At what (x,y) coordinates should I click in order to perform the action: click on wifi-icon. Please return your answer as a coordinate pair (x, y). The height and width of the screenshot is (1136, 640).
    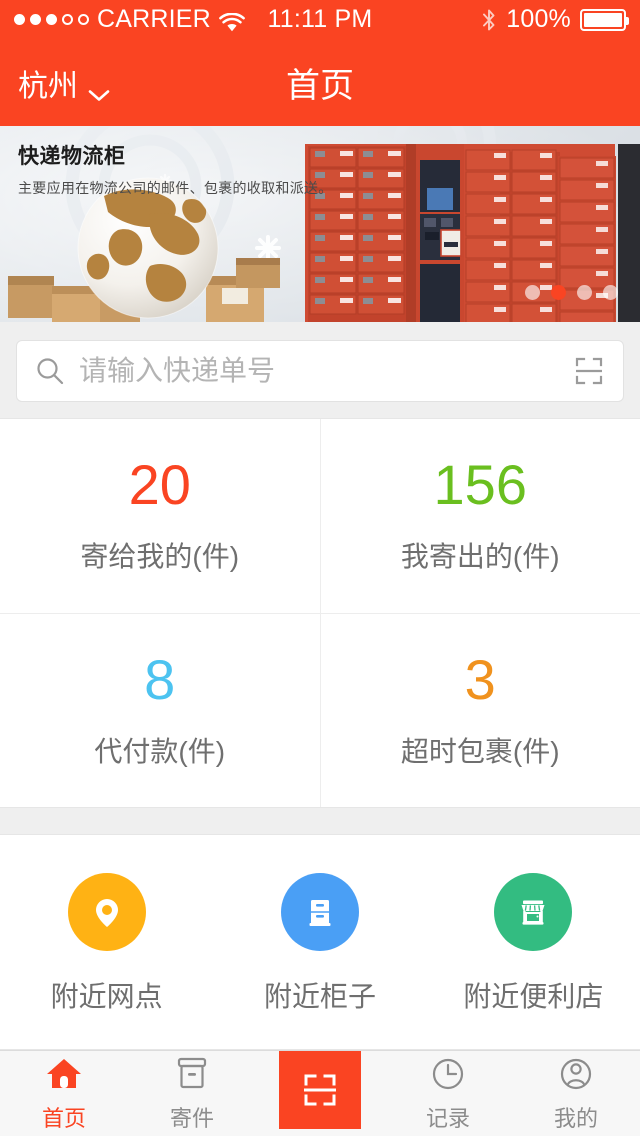
    Looking at the image, I should click on (232, 22).